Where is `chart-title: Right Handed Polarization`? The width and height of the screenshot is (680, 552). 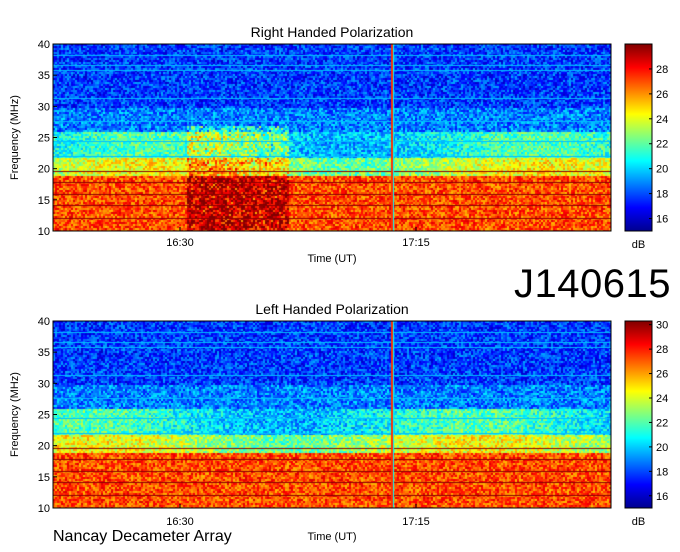 chart-title: Right Handed Polarization is located at coordinates (332, 32).